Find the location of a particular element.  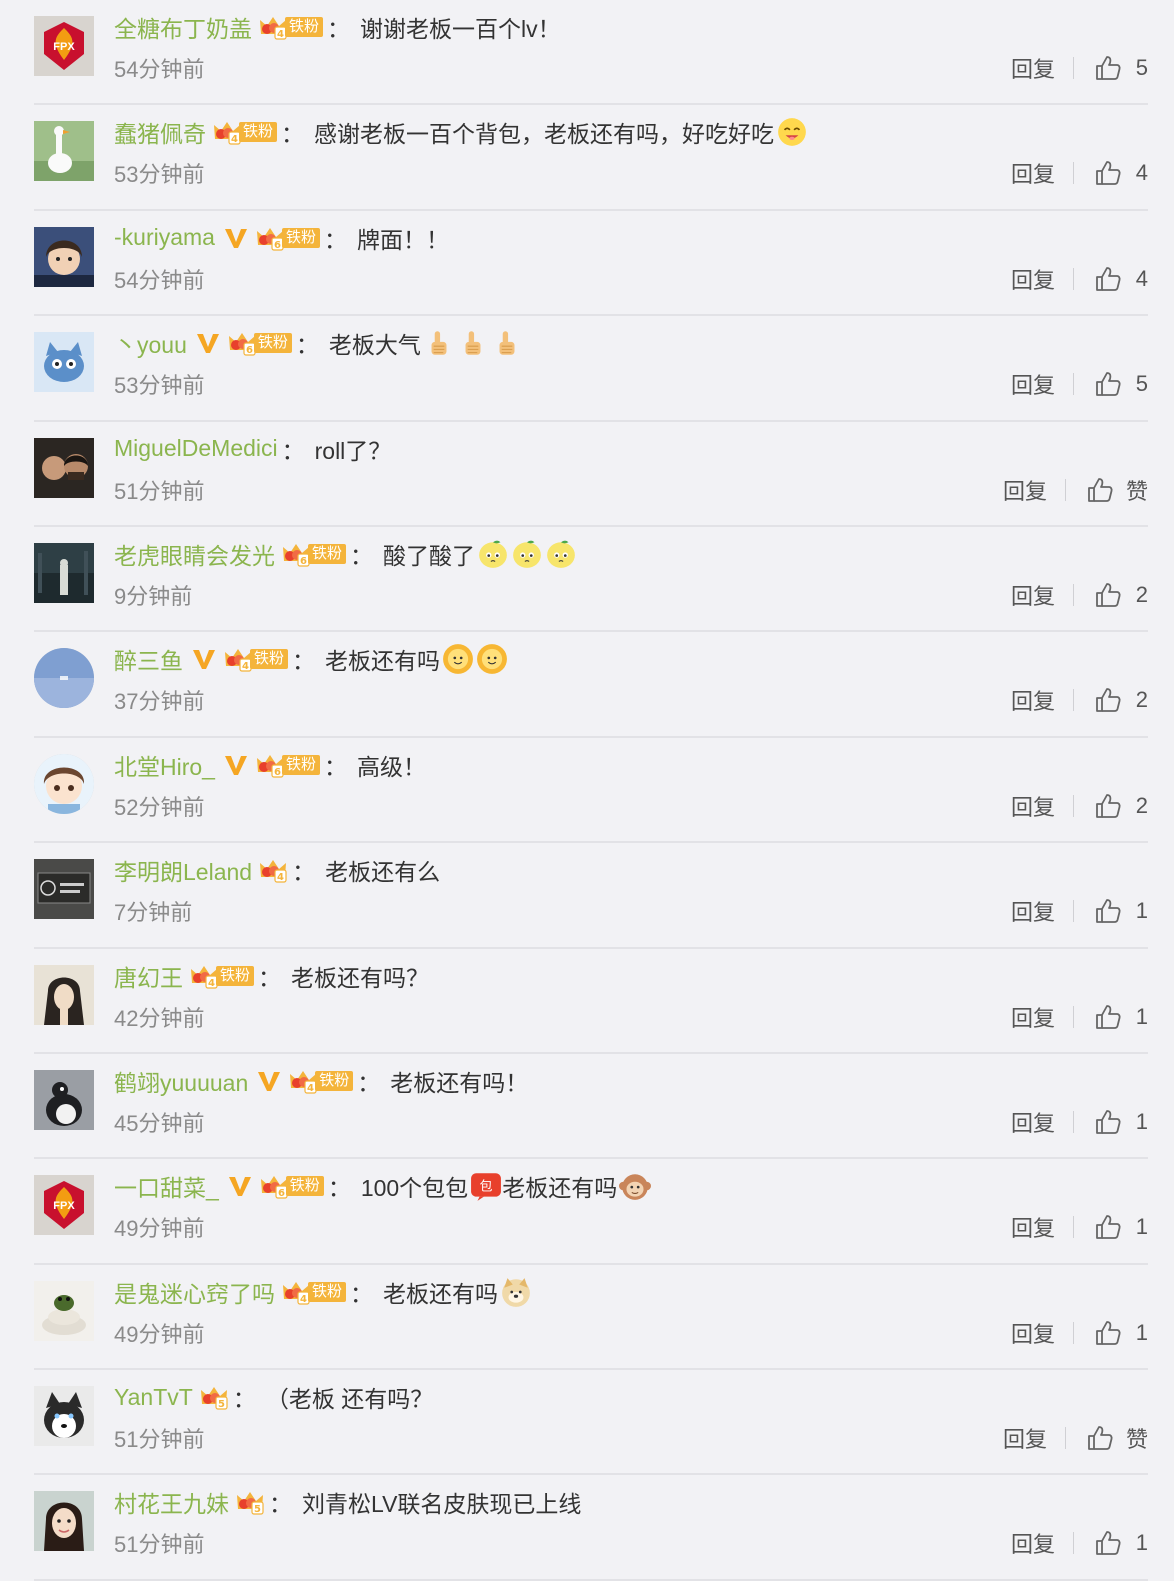

fan-badge: 4 is located at coordinates (273, 870).